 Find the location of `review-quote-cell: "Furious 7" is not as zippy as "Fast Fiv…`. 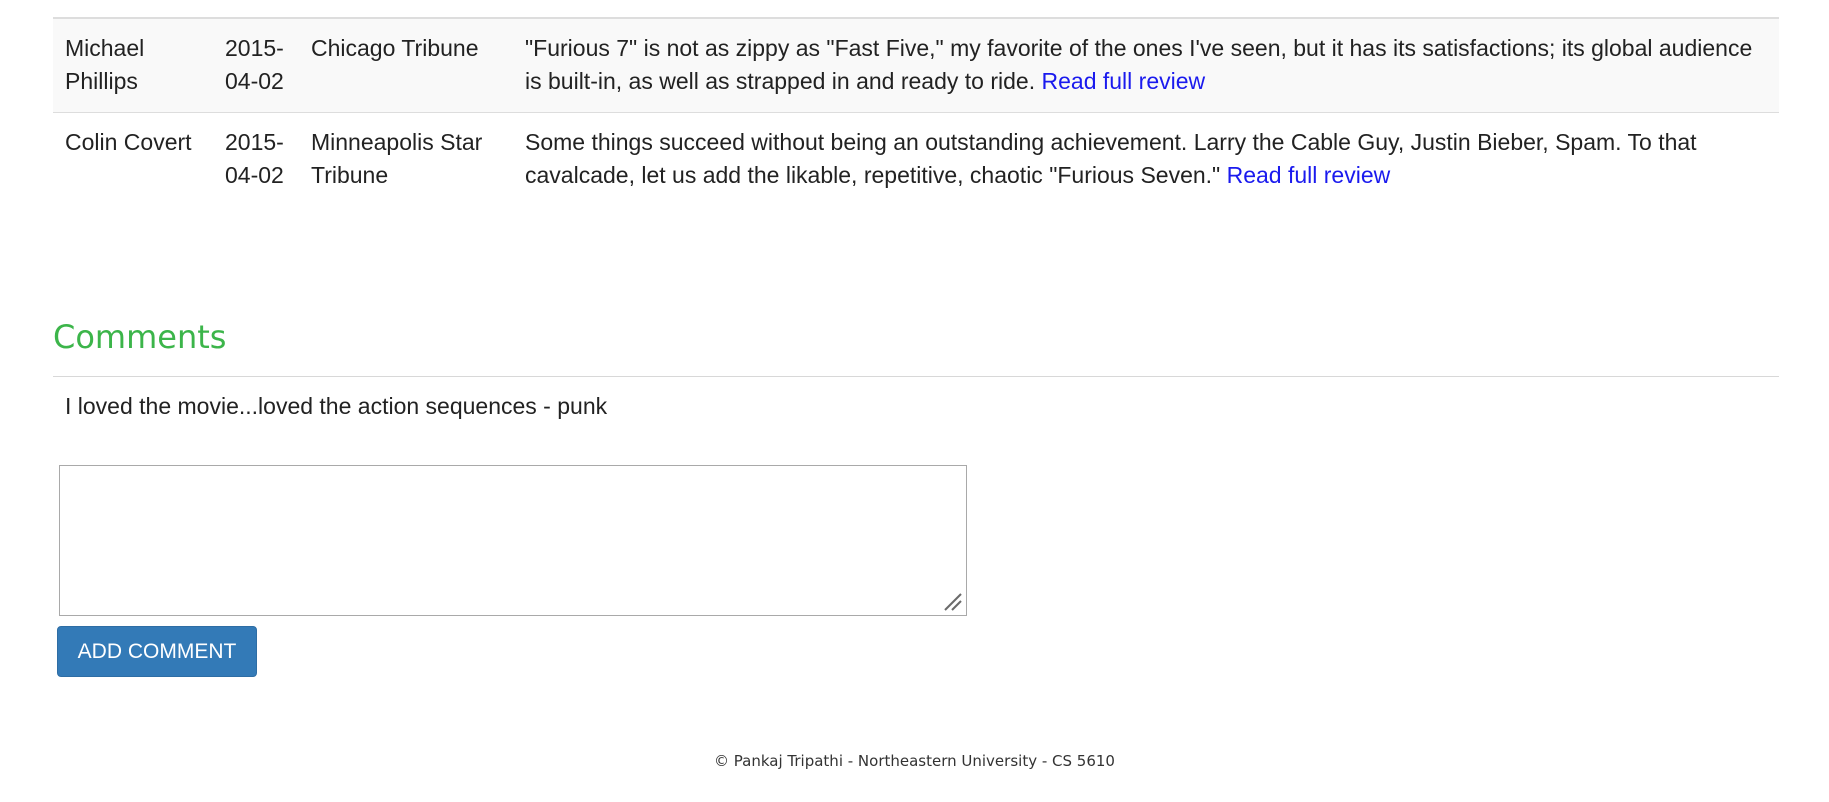

review-quote-cell: "Furious 7" is not as zippy as "Fast Fiv… is located at coordinates (1146, 65).